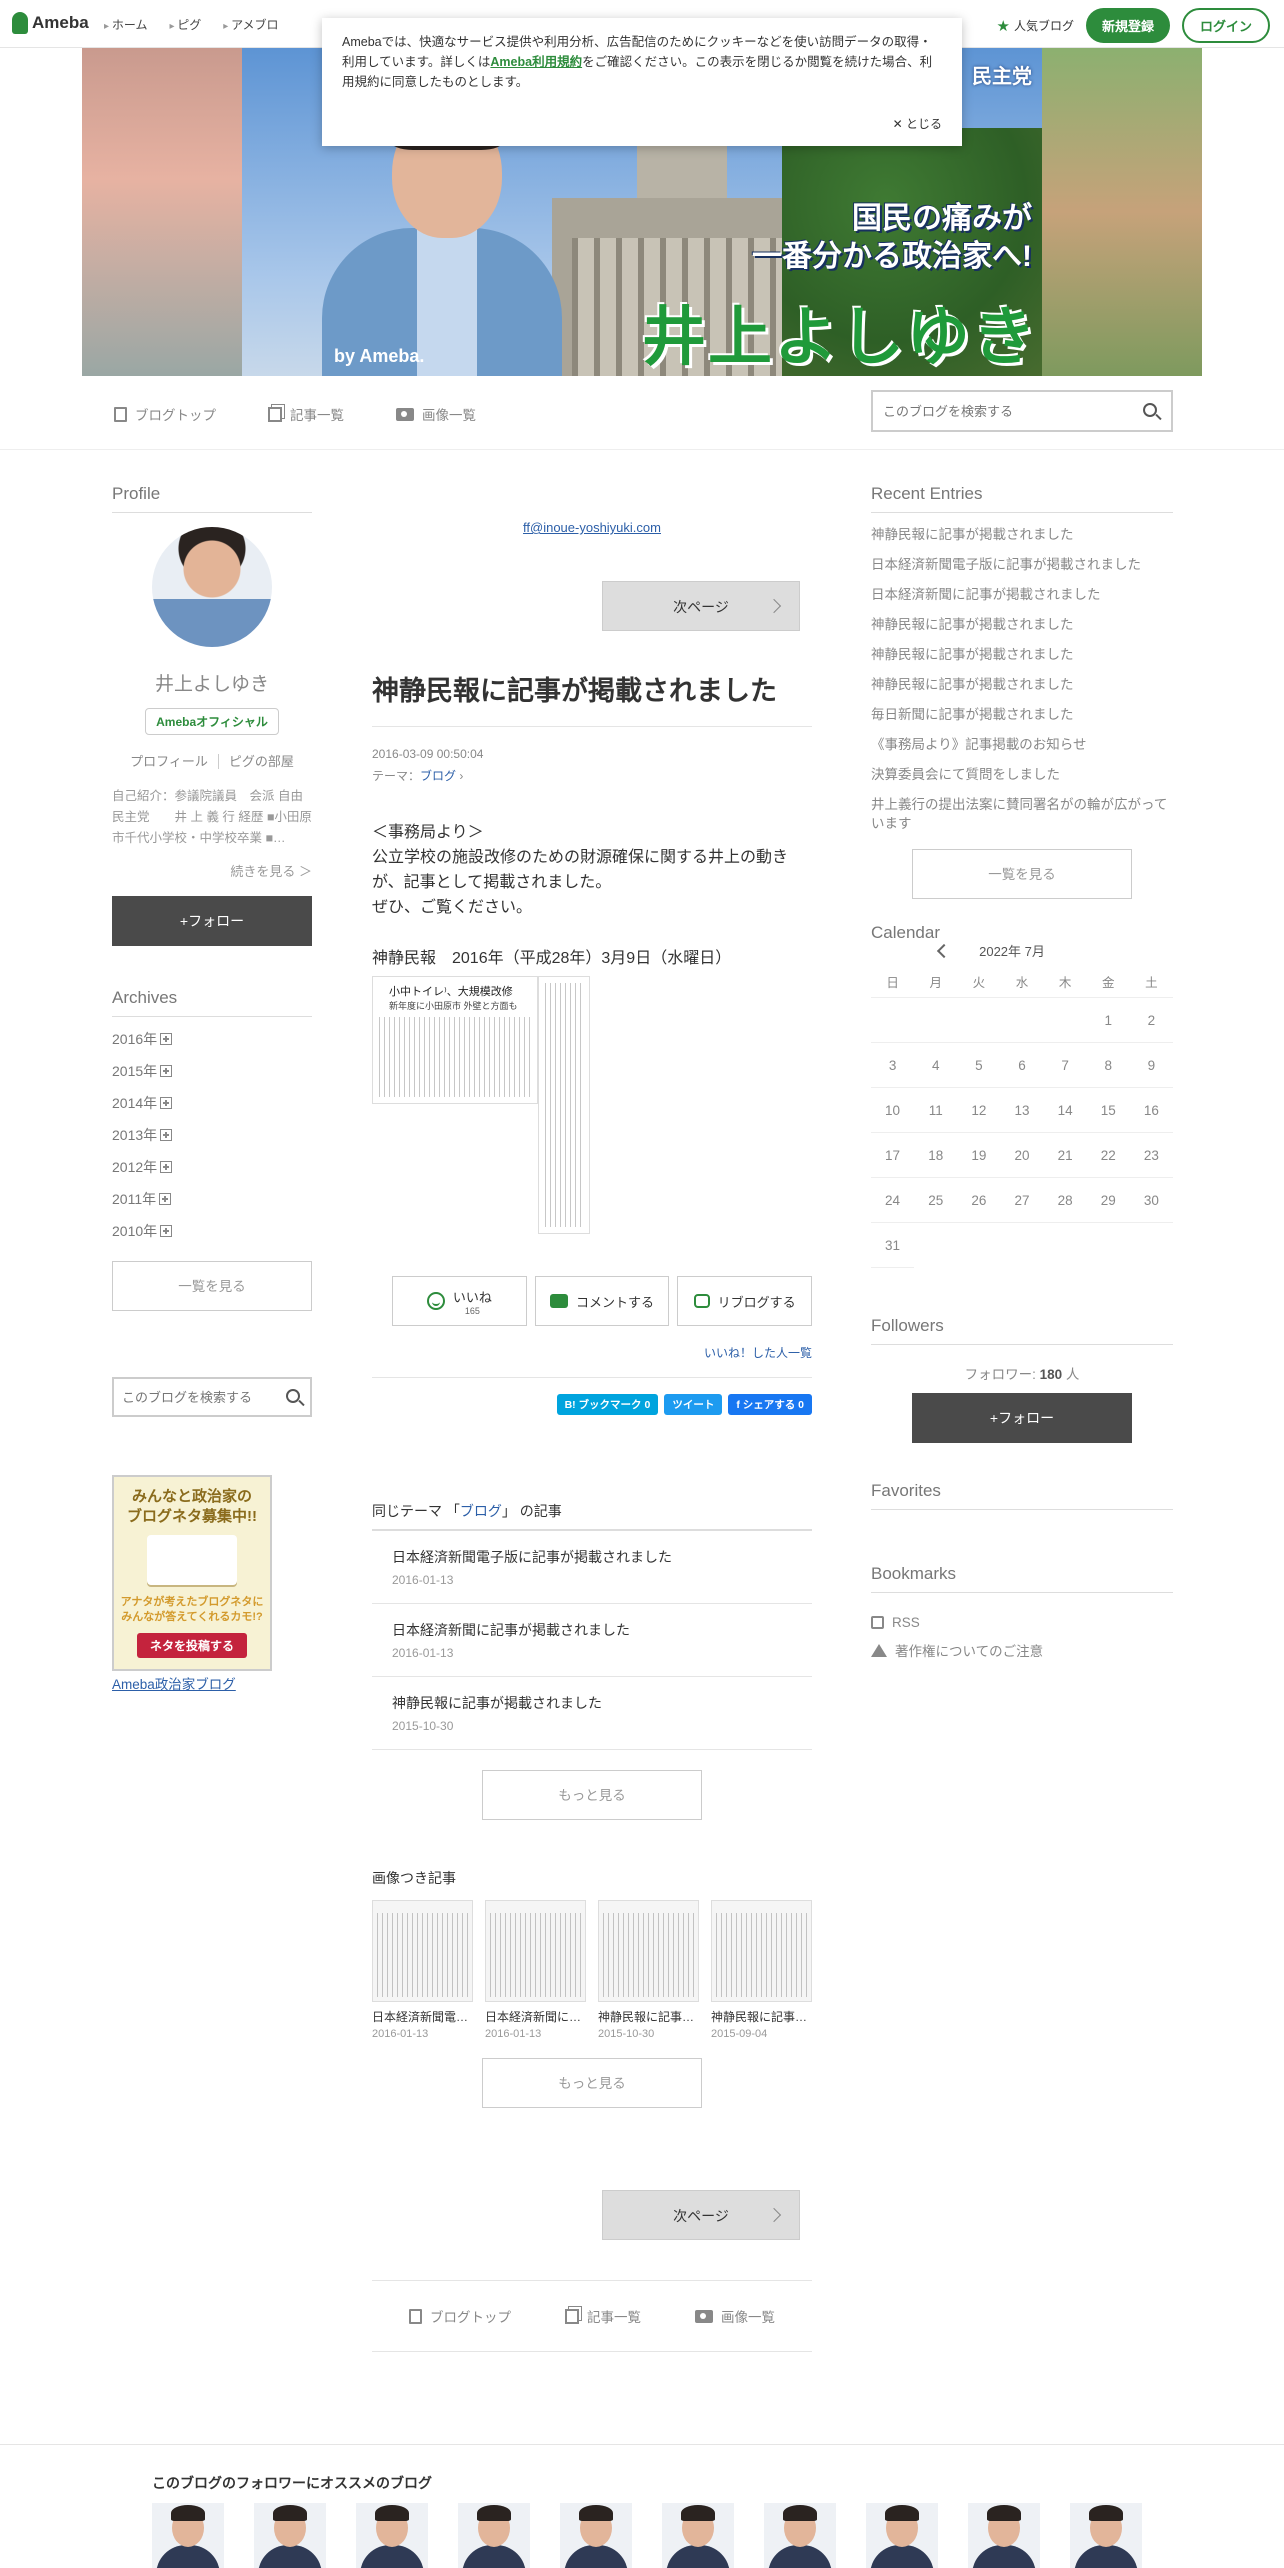 This screenshot has height=2568, width=1284. Describe the element at coordinates (603, 2316) in the screenshot. I see `entry-list-link: 記事一覧` at that location.